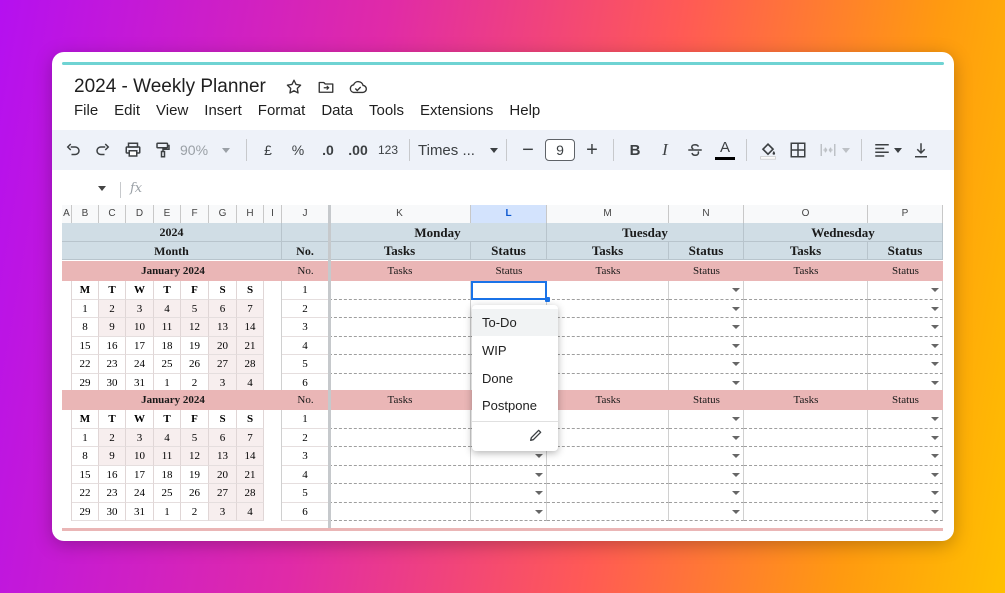 The height and width of the screenshot is (593, 1005). Describe the element at coordinates (695, 150) in the screenshot. I see `strikethrough-button` at that location.